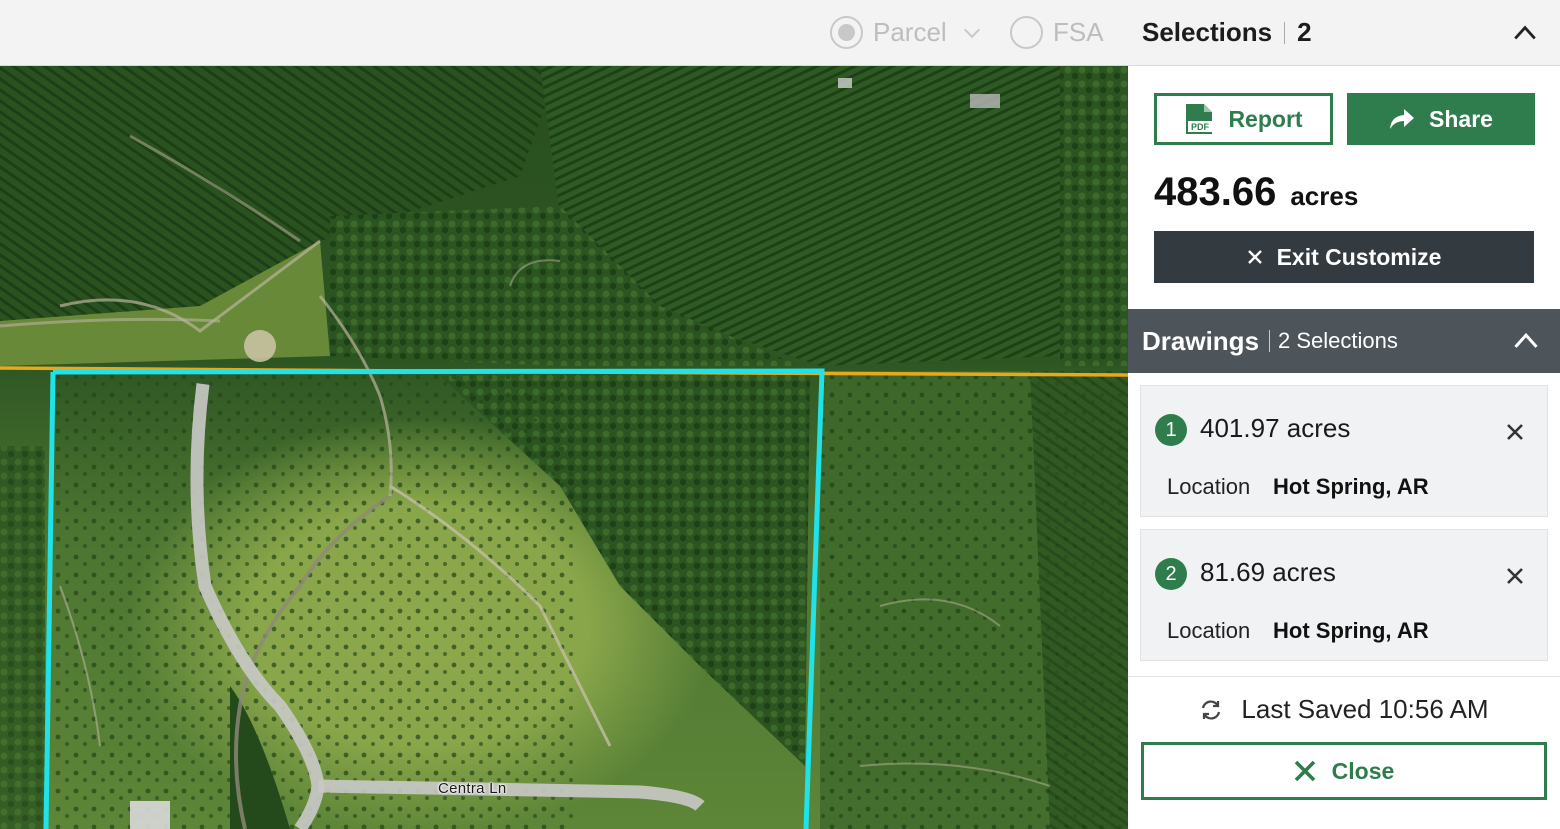  What do you see at coordinates (846, 32) in the screenshot?
I see `radio-selected-icon` at bounding box center [846, 32].